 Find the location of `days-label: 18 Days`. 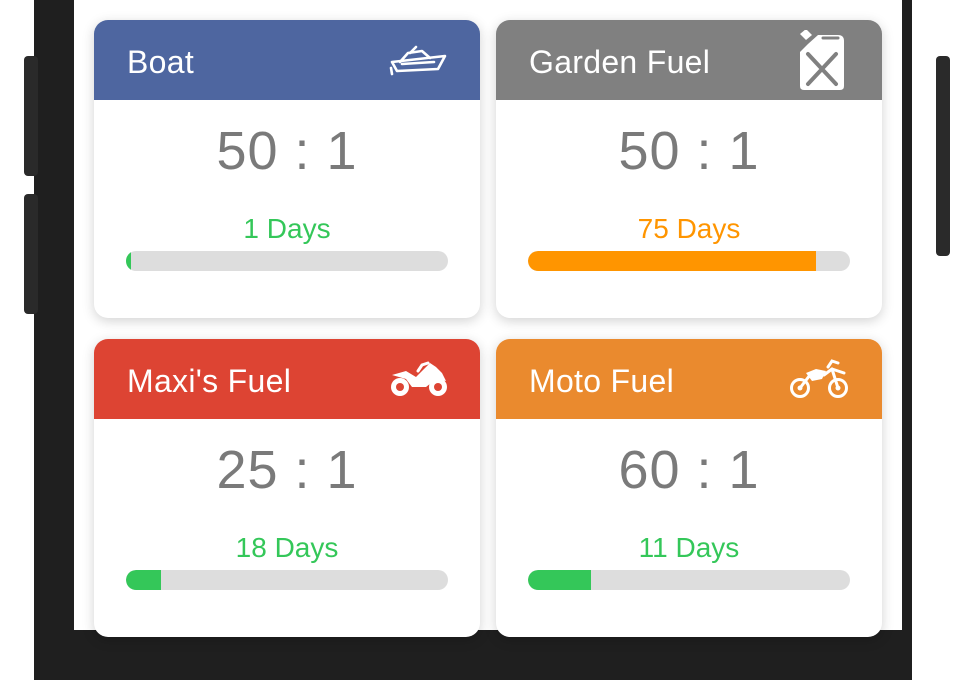

days-label: 18 Days is located at coordinates (287, 547).